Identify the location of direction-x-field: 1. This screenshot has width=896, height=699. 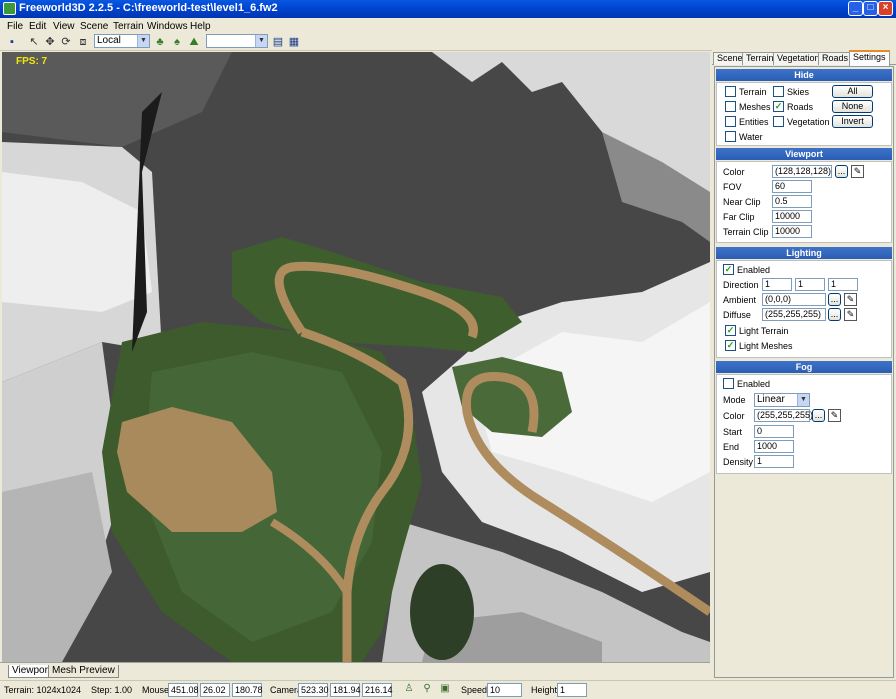
(777, 284).